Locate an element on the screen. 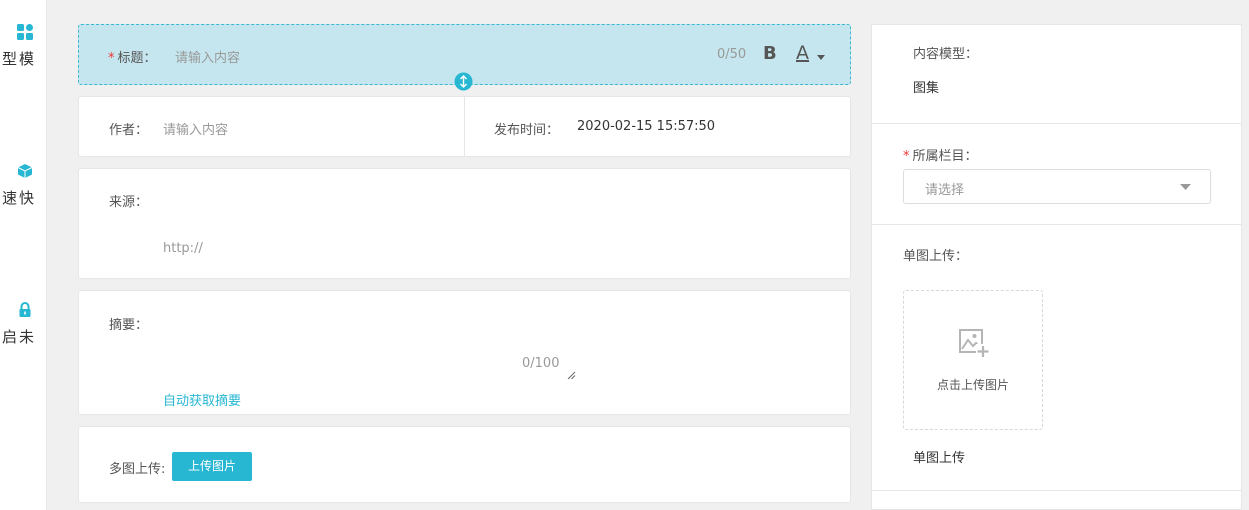  single-upload-footer: 单图上传 is located at coordinates (939, 458).